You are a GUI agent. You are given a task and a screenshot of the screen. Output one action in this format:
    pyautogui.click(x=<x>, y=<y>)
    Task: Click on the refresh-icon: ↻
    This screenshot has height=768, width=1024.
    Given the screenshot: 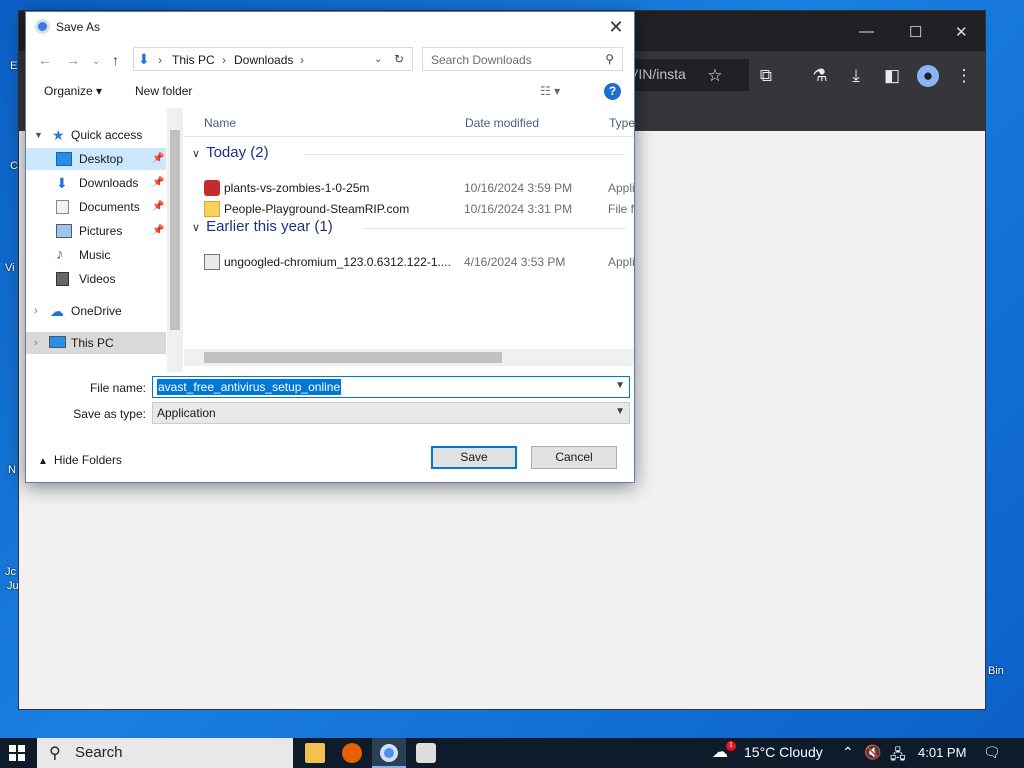 What is the action you would take?
    pyautogui.click(x=399, y=59)
    